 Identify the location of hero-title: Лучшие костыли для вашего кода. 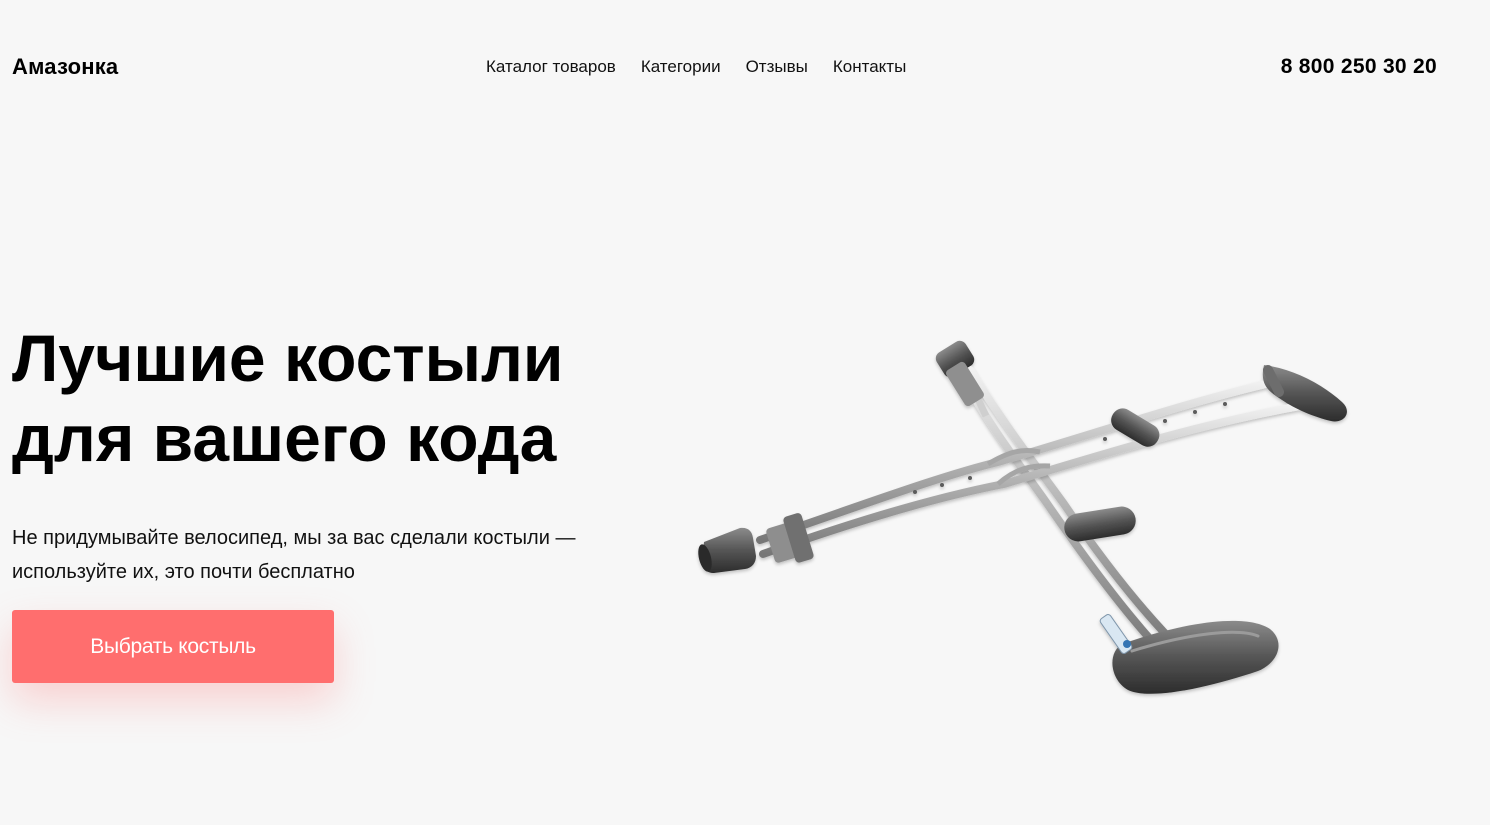
(332, 398).